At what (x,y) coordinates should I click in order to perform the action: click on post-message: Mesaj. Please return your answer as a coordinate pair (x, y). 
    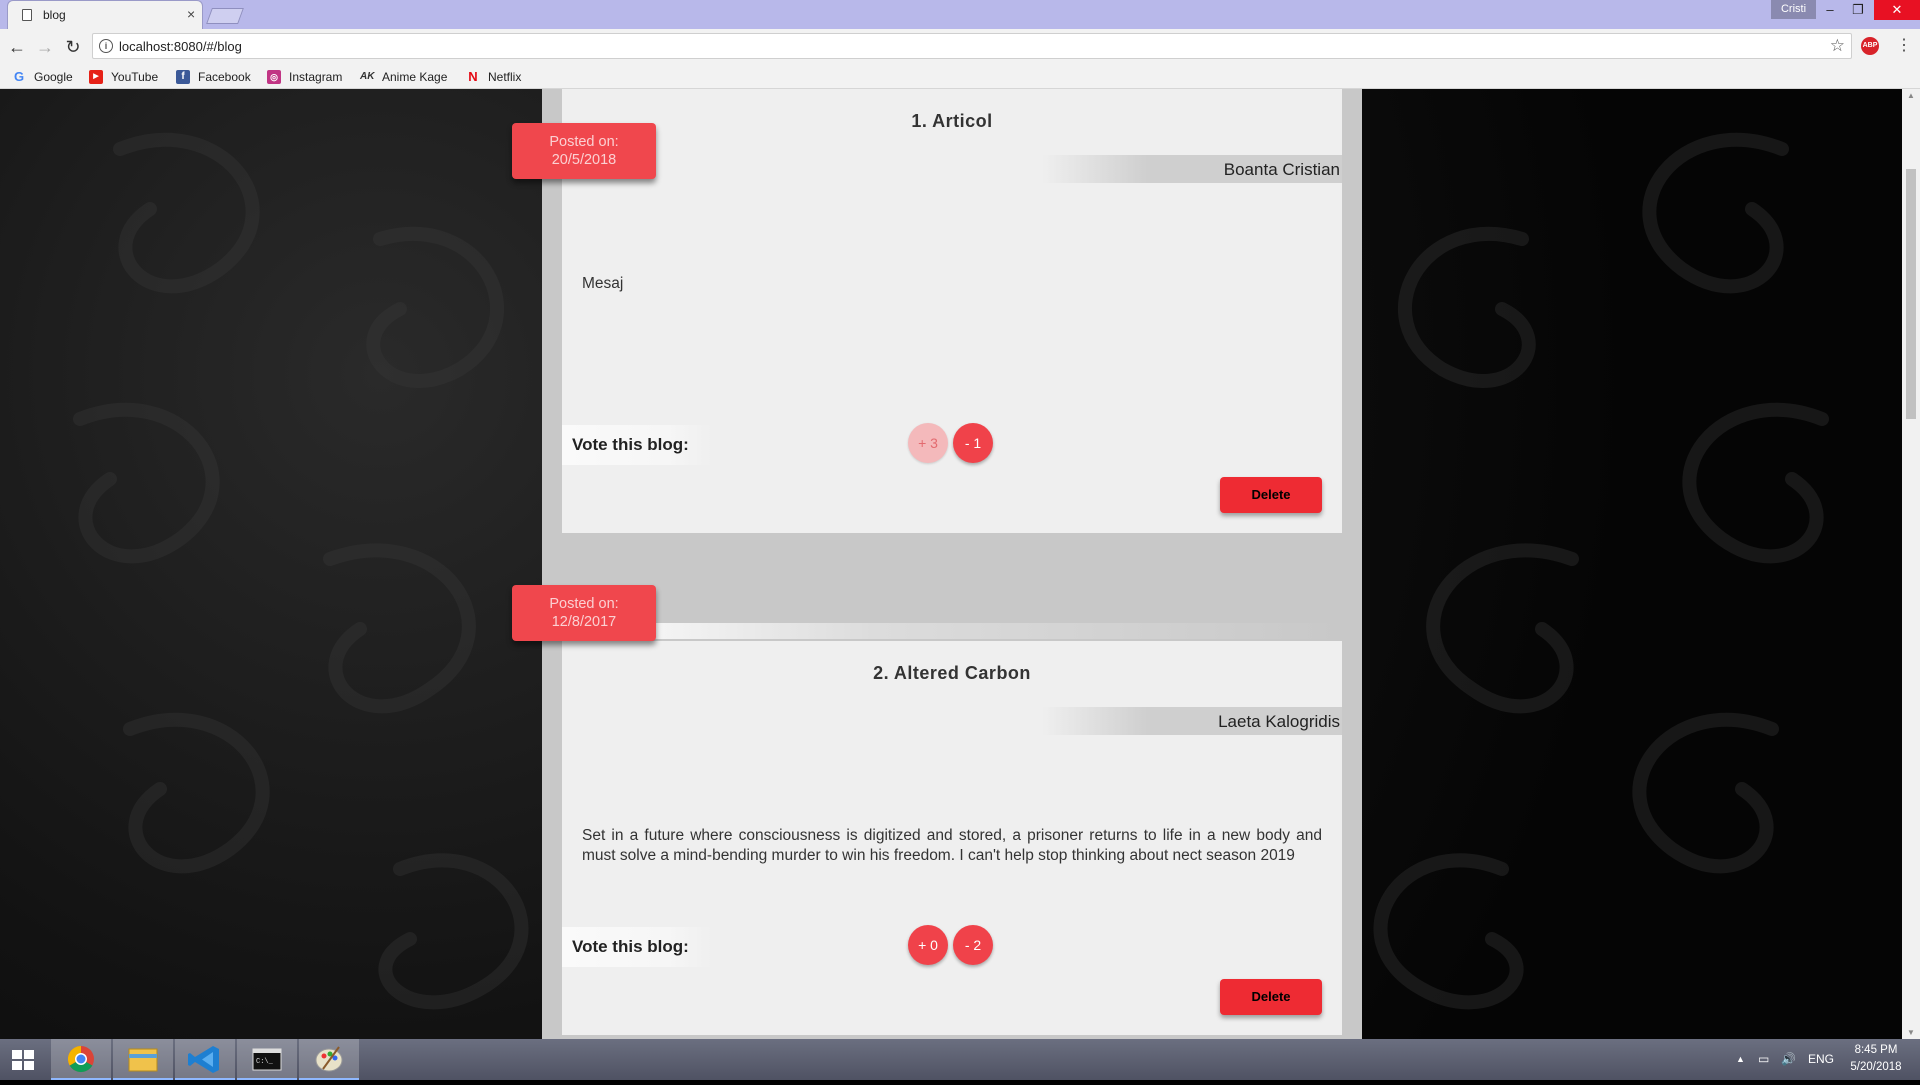
    Looking at the image, I should click on (603, 283).